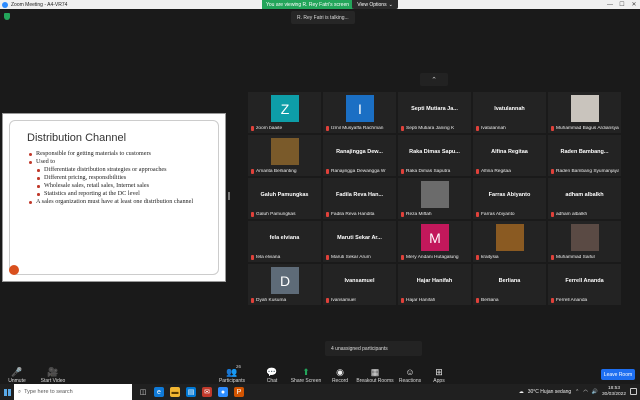 The image size is (640, 400). Describe the element at coordinates (229, 196) in the screenshot. I see `split-drag-handle` at that location.